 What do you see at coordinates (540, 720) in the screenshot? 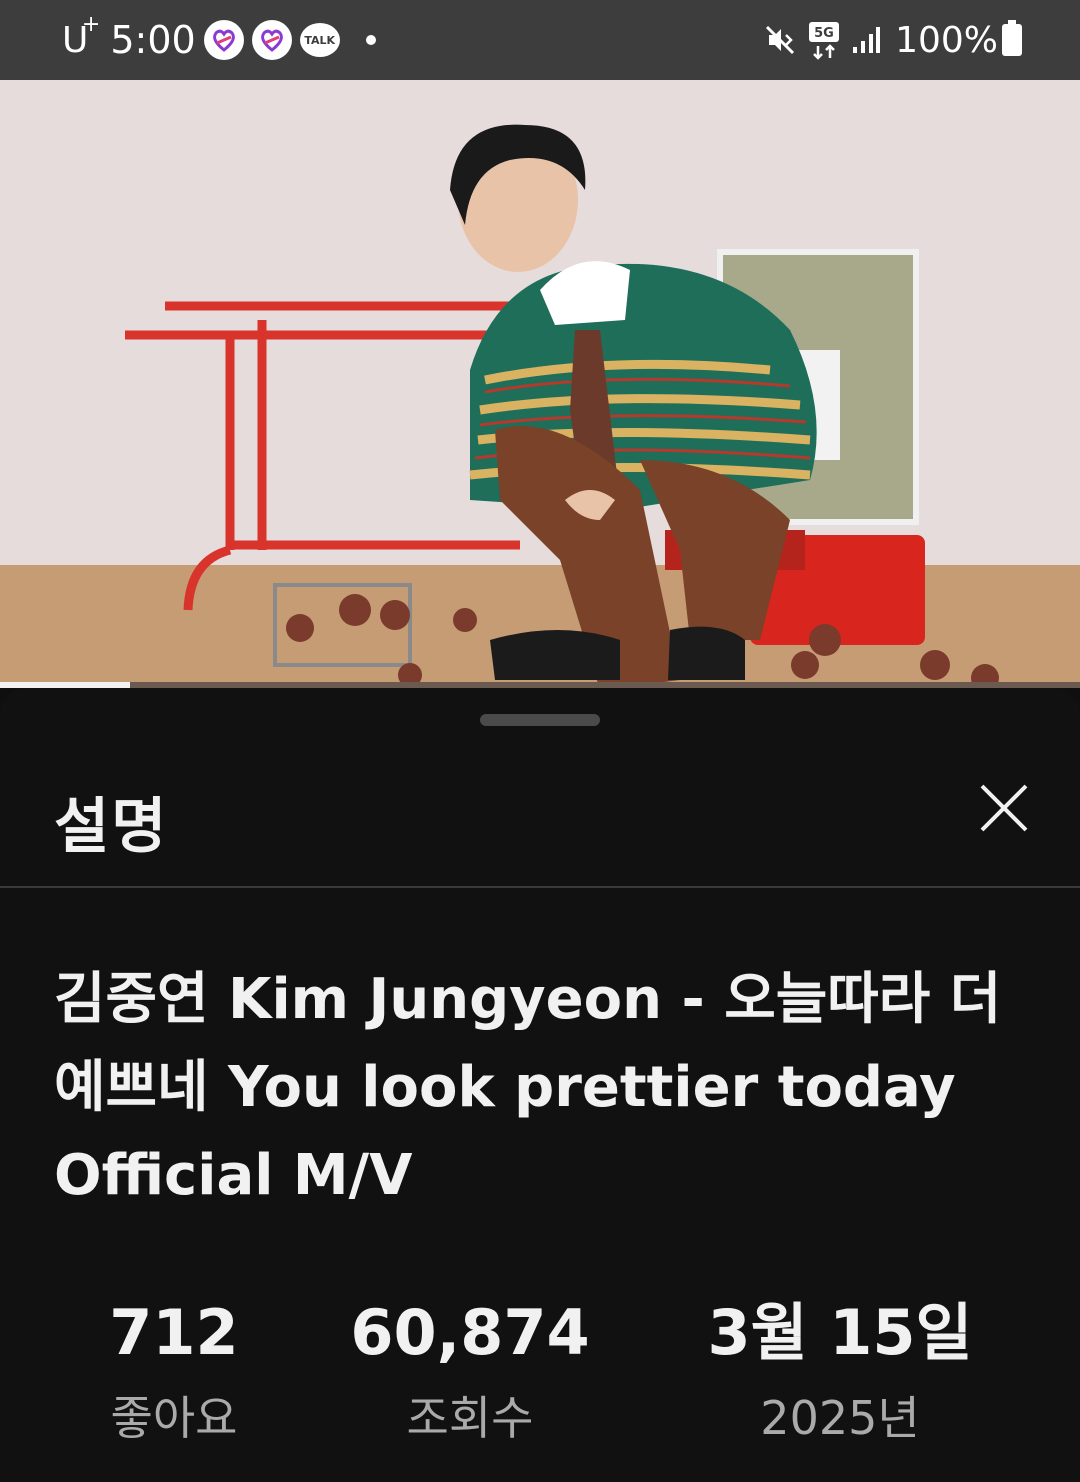
I see `drag-handle` at bounding box center [540, 720].